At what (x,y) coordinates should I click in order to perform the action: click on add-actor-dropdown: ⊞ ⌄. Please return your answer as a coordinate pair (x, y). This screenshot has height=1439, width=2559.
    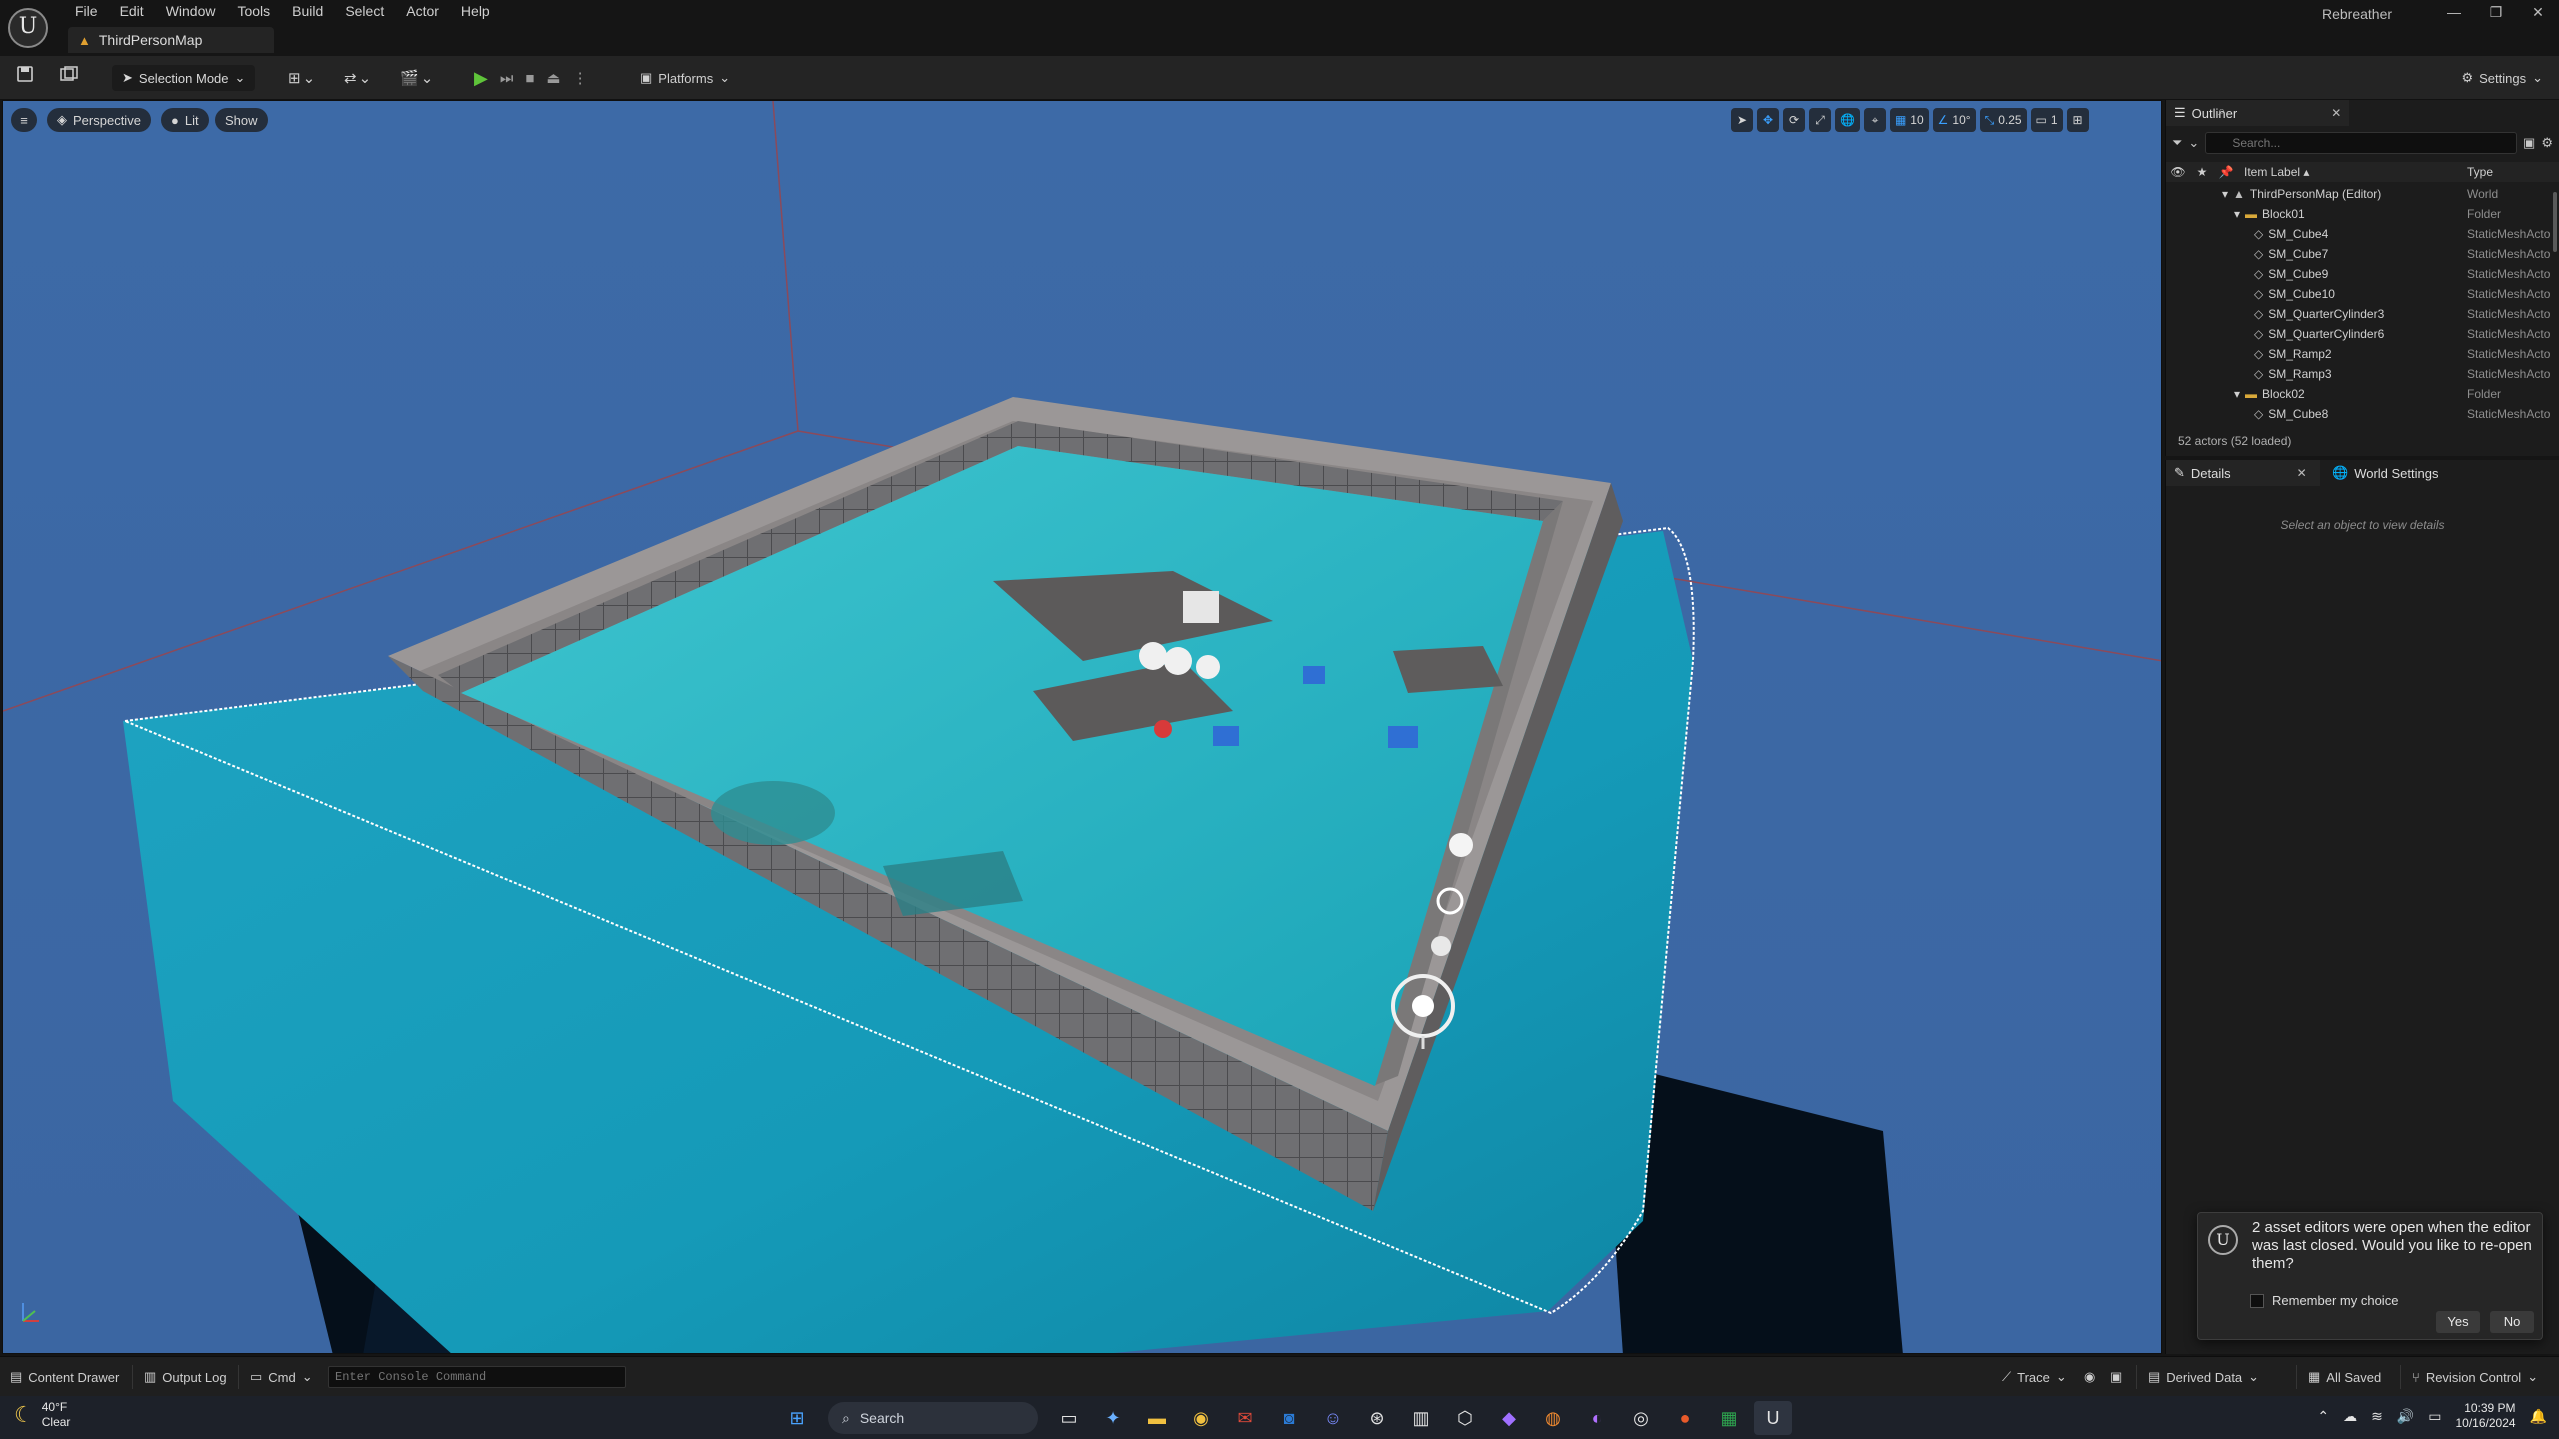
    Looking at the image, I should click on (301, 78).